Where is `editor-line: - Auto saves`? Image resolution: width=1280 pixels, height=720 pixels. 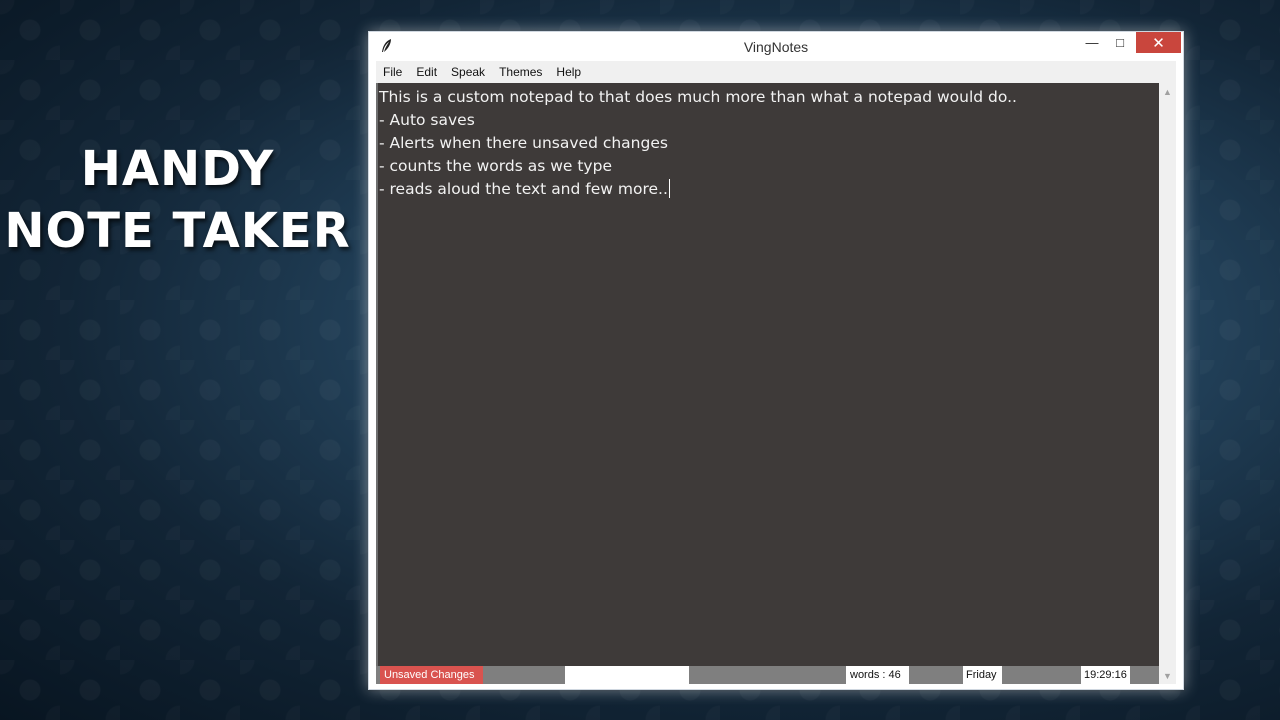 editor-line: - Auto saves is located at coordinates (427, 120).